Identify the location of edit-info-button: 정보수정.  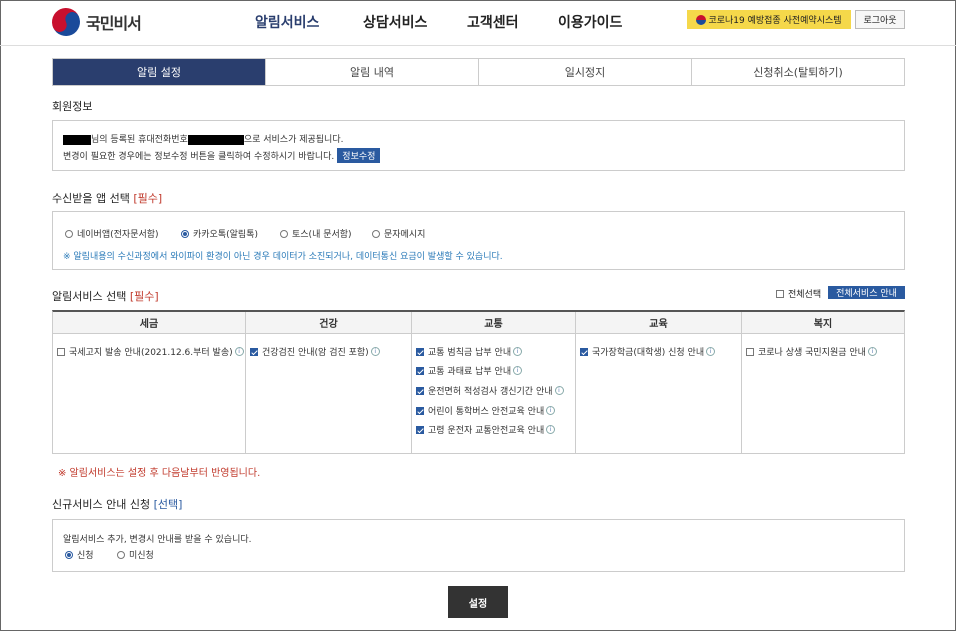
(359, 155).